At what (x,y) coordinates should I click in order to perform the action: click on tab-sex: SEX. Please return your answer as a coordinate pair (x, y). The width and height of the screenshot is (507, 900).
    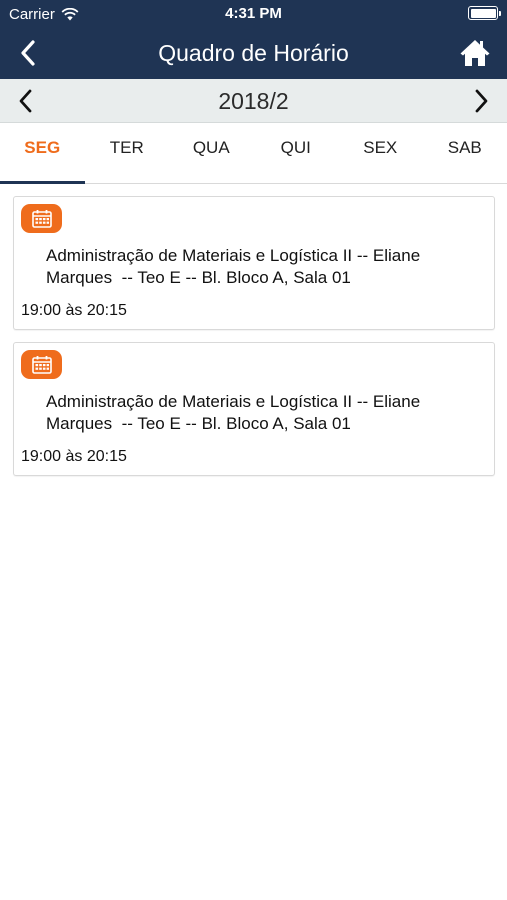
    Looking at the image, I should click on (380, 153).